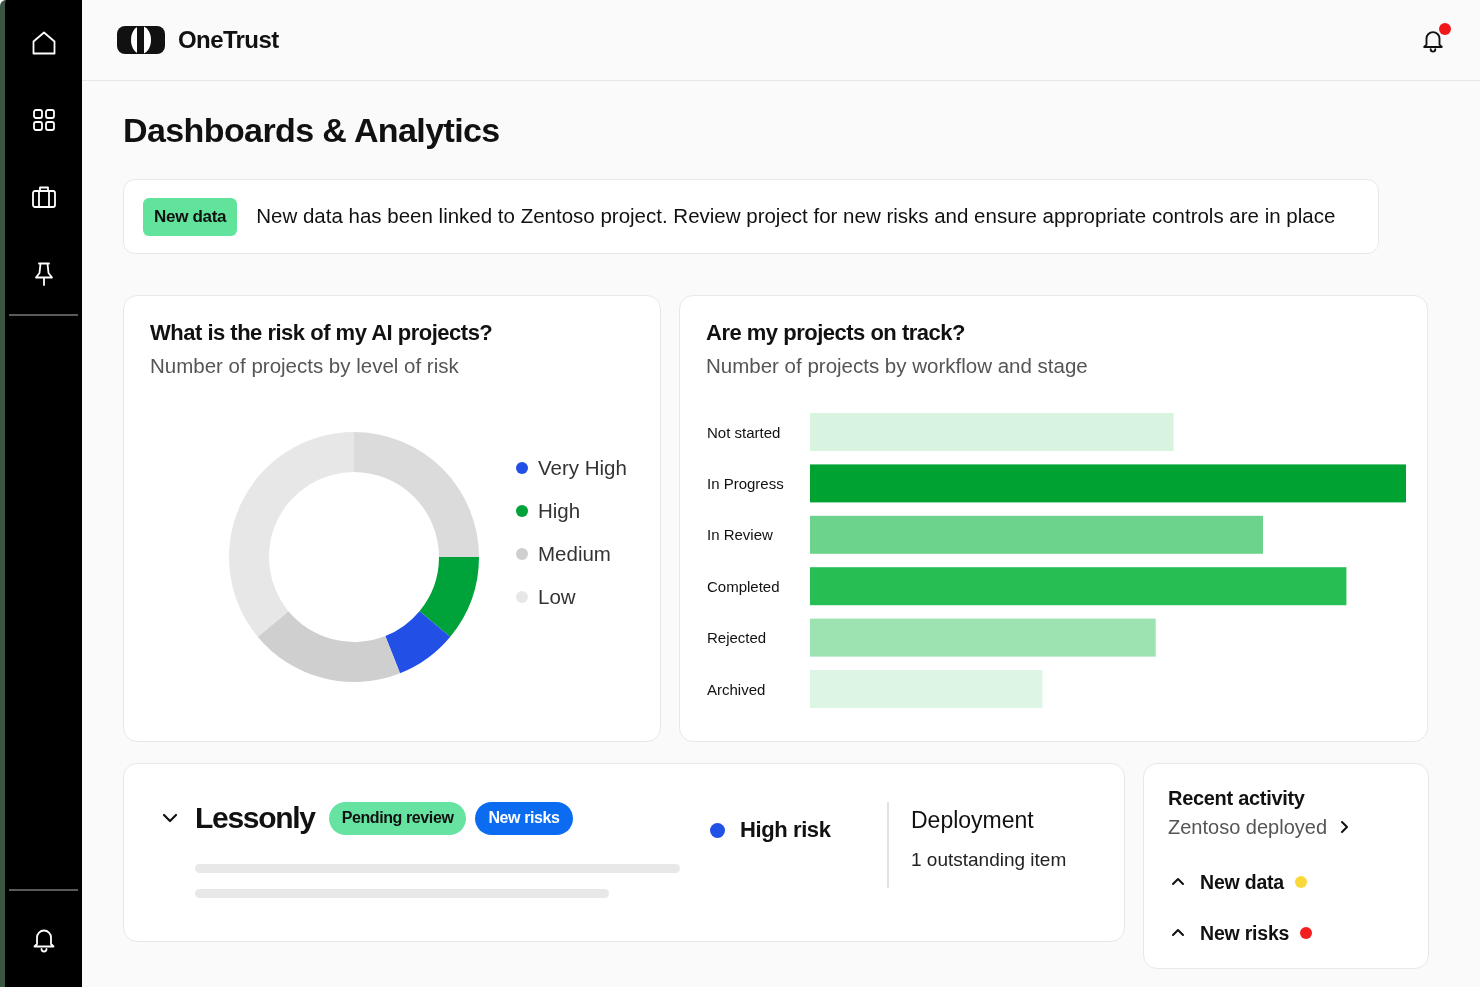 The width and height of the screenshot is (1480, 987). What do you see at coordinates (744, 432) in the screenshot?
I see `bar-label: Not started` at bounding box center [744, 432].